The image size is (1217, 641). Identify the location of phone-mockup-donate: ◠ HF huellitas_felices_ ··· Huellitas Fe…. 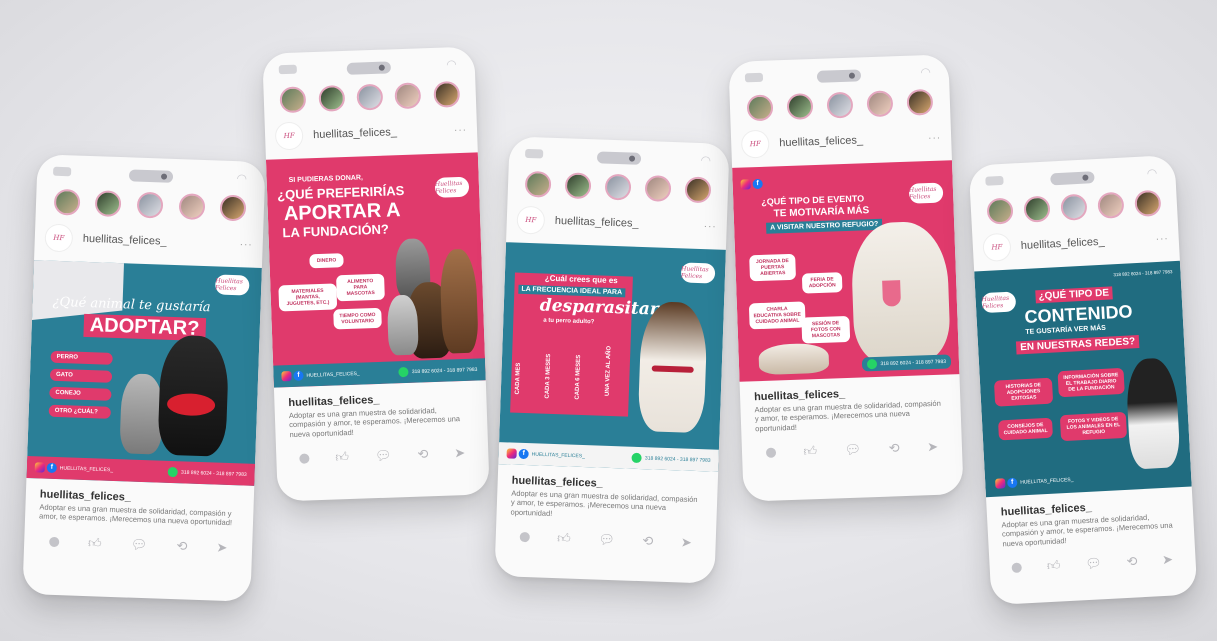
(376, 274).